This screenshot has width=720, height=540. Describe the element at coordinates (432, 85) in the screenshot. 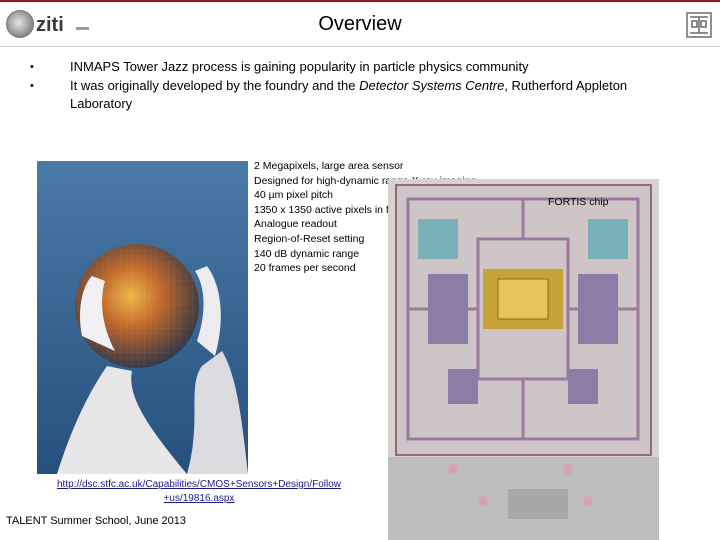

I see `bullet-text-emphasis: Detector Systems Centre` at that location.